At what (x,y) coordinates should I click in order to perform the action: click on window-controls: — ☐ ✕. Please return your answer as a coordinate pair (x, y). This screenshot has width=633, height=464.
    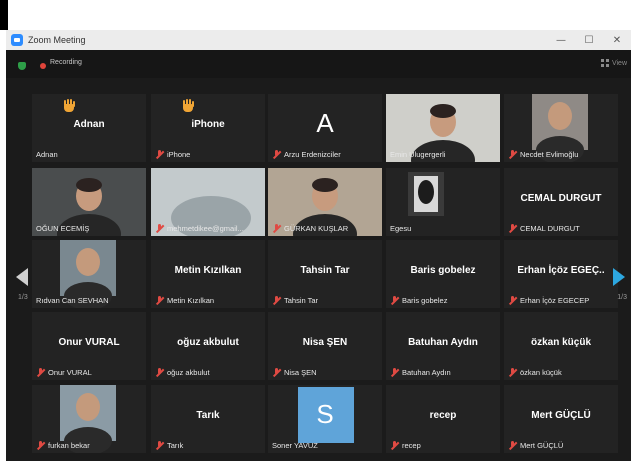
    Looking at the image, I should click on (589, 40).